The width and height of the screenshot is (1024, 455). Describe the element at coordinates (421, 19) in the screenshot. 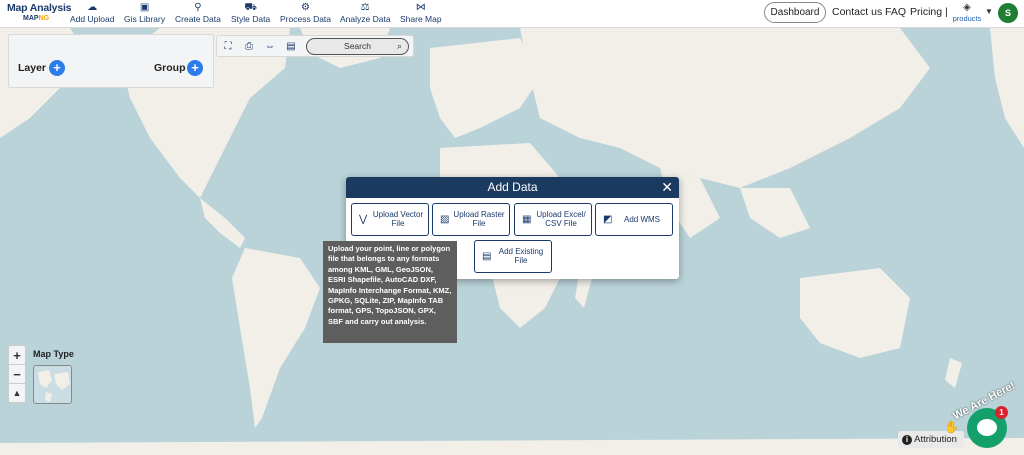

I see `nav-label: Share Map` at that location.